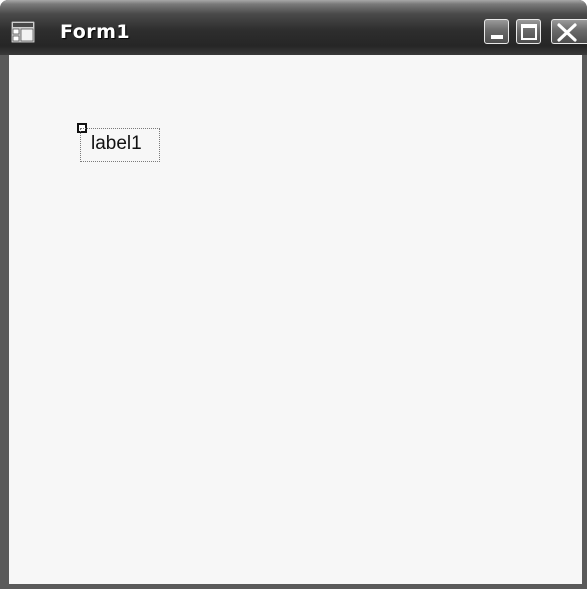  I want to click on label-control: label1, so click(120, 145).